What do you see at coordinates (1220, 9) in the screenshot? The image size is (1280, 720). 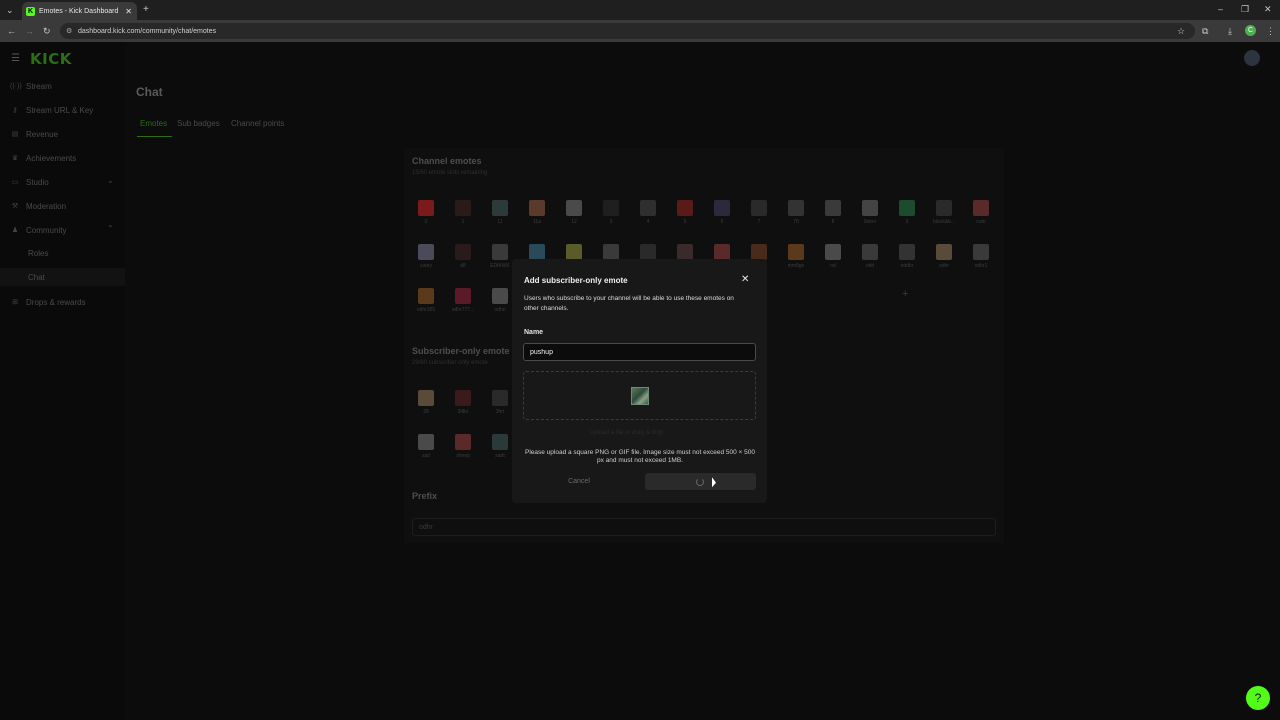 I see `minimize-icon: –` at bounding box center [1220, 9].